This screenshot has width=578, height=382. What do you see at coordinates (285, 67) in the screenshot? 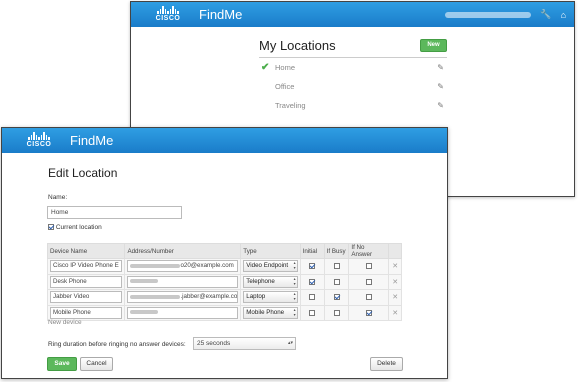
I see `location-label: Home` at bounding box center [285, 67].